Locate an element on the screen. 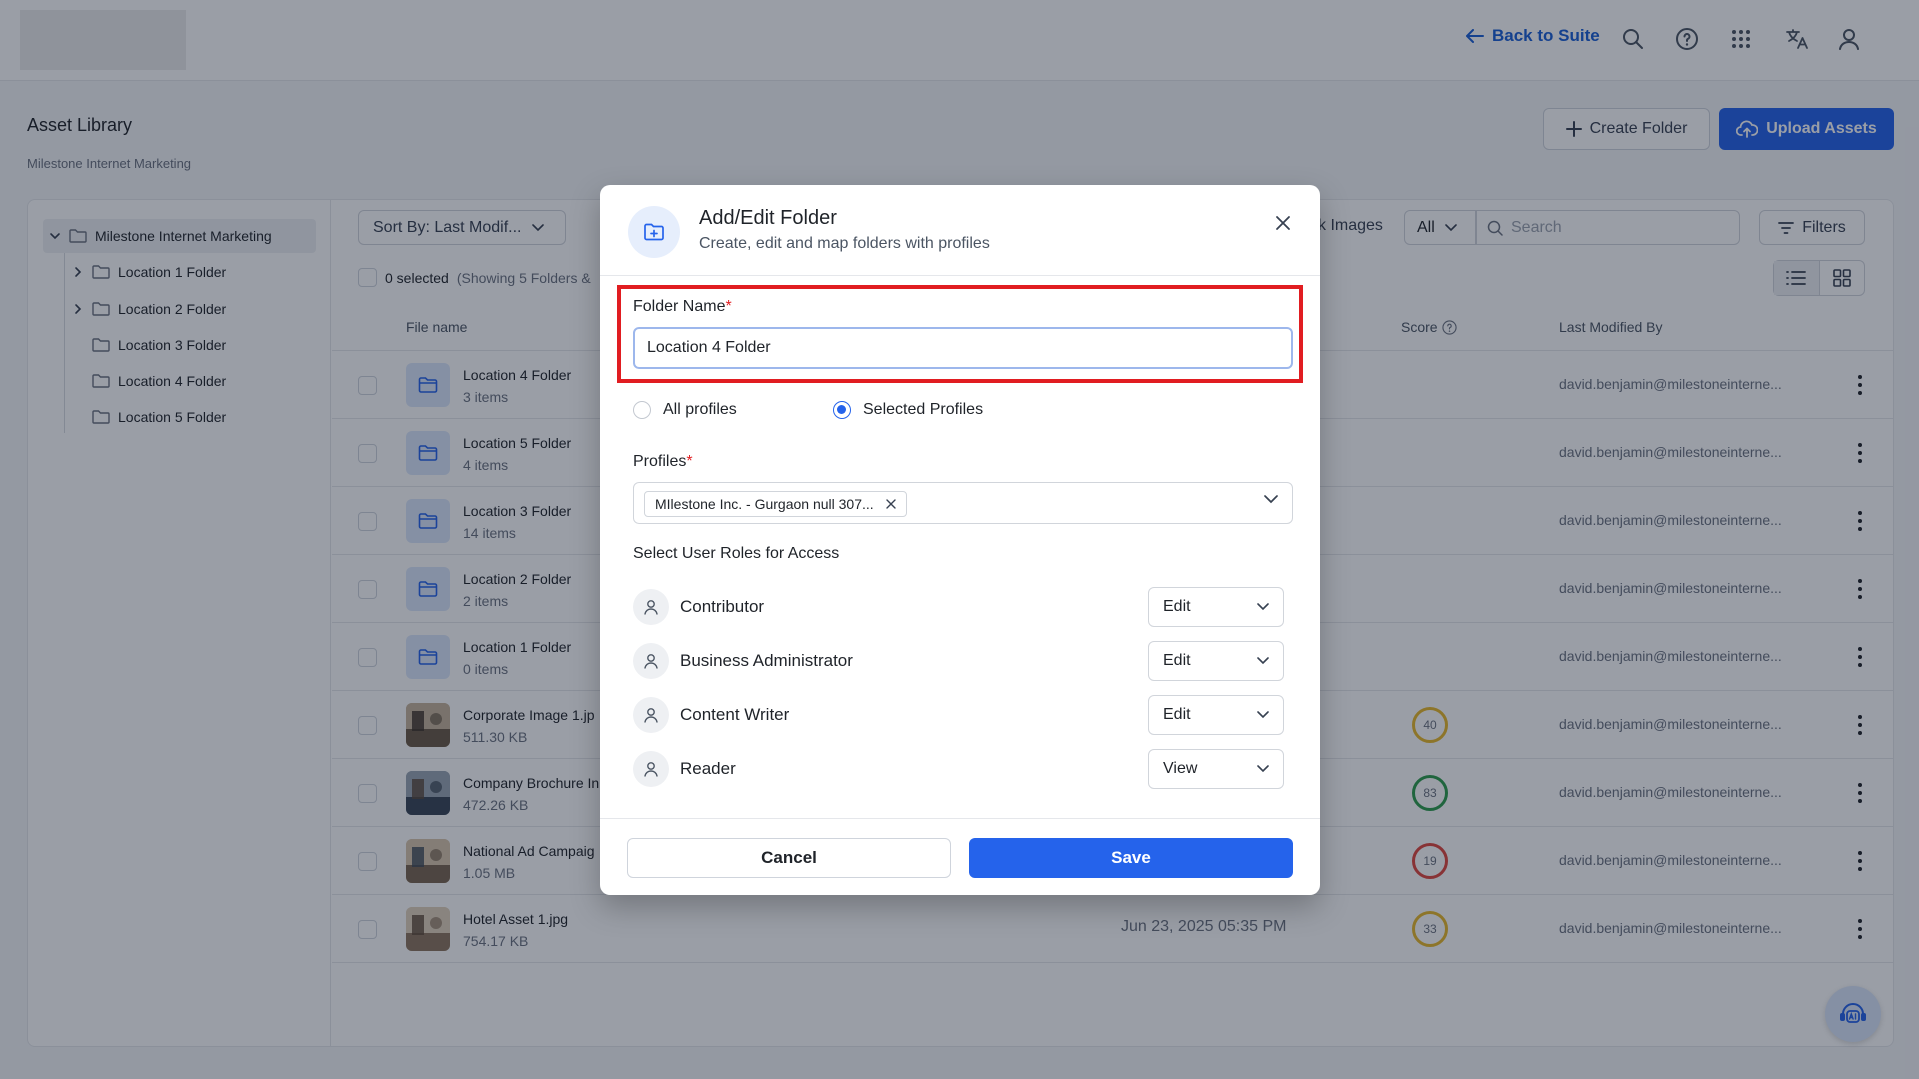 This screenshot has width=1919, height=1079. role-name: Contributor is located at coordinates (722, 606).